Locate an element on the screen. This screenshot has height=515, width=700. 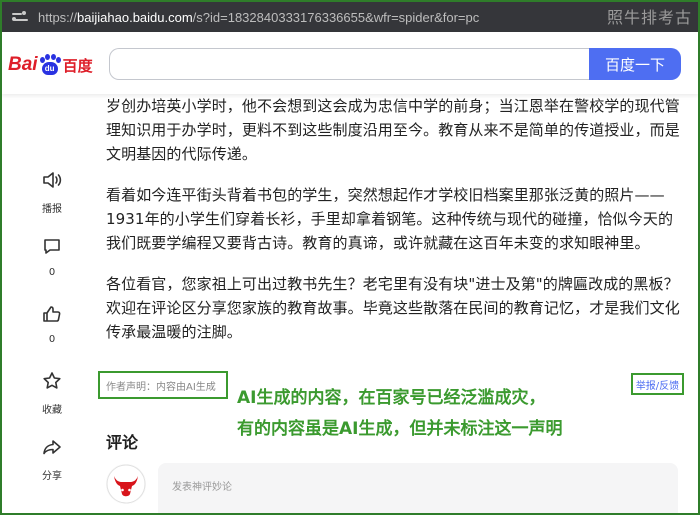
comments-title: 评论 is located at coordinates (122, 442).